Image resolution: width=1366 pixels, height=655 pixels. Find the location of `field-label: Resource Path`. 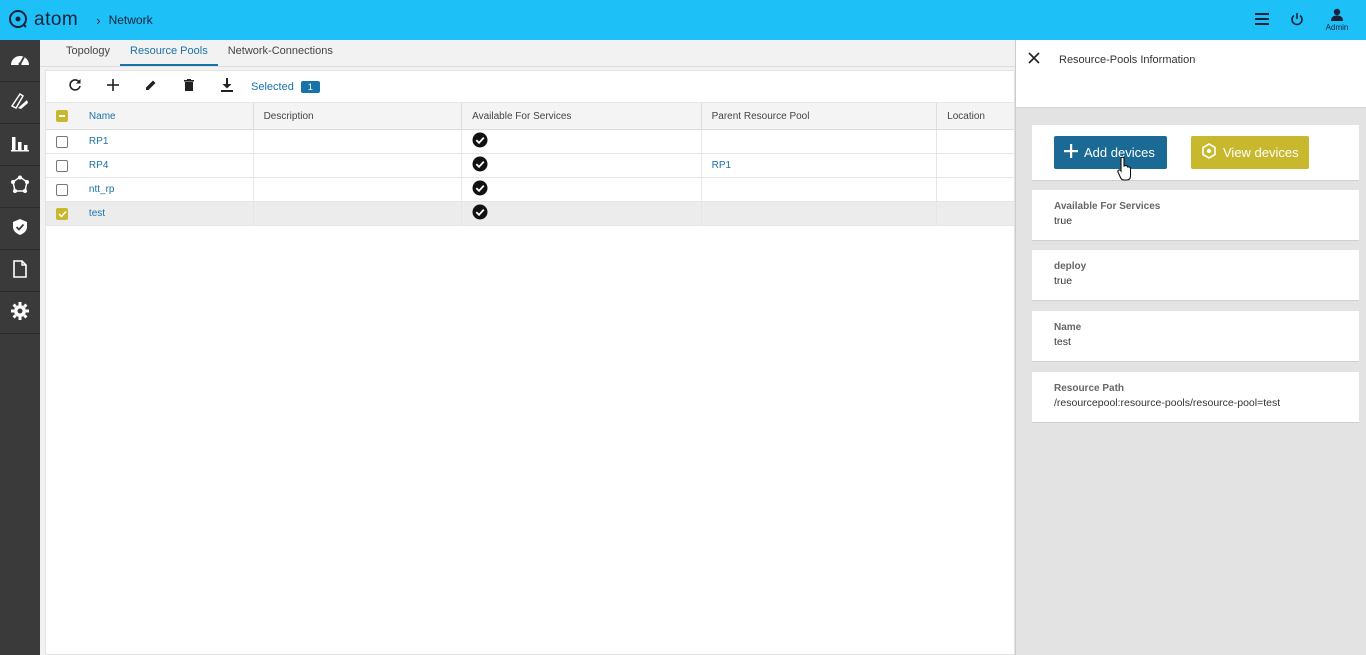

field-label: Resource Path is located at coordinates (1089, 388).